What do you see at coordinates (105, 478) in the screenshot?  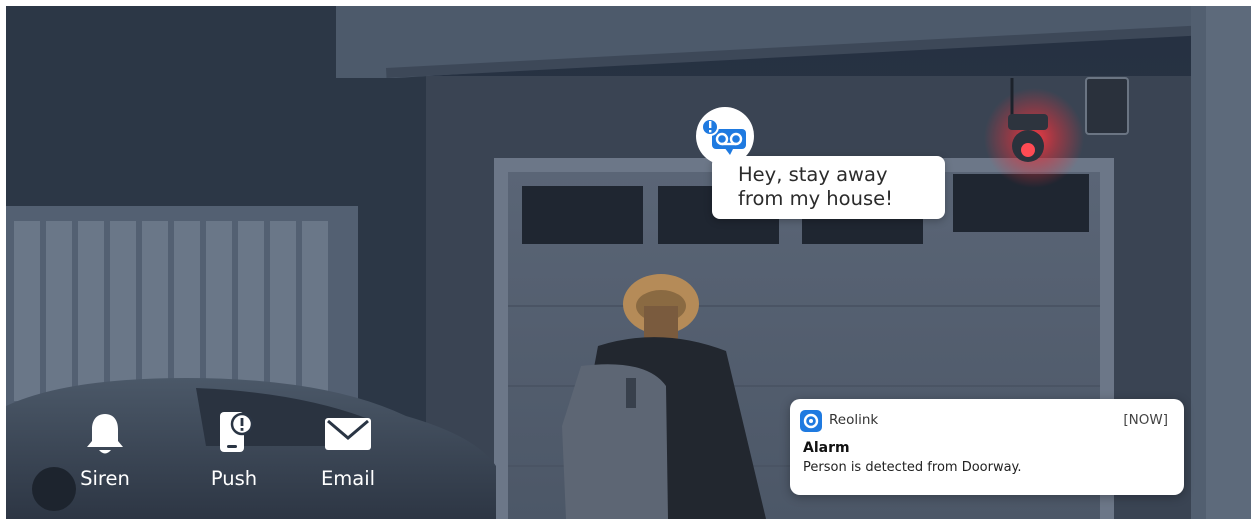 I see `siren-label: Siren` at bounding box center [105, 478].